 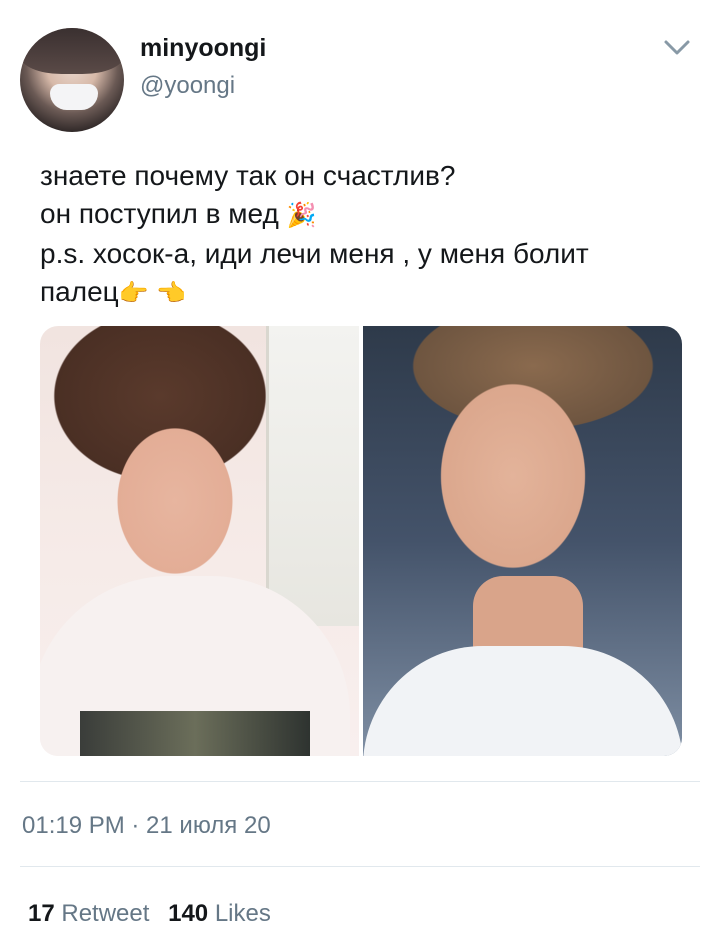 I want to click on party-popper-icon: 🎉, so click(x=301, y=215).